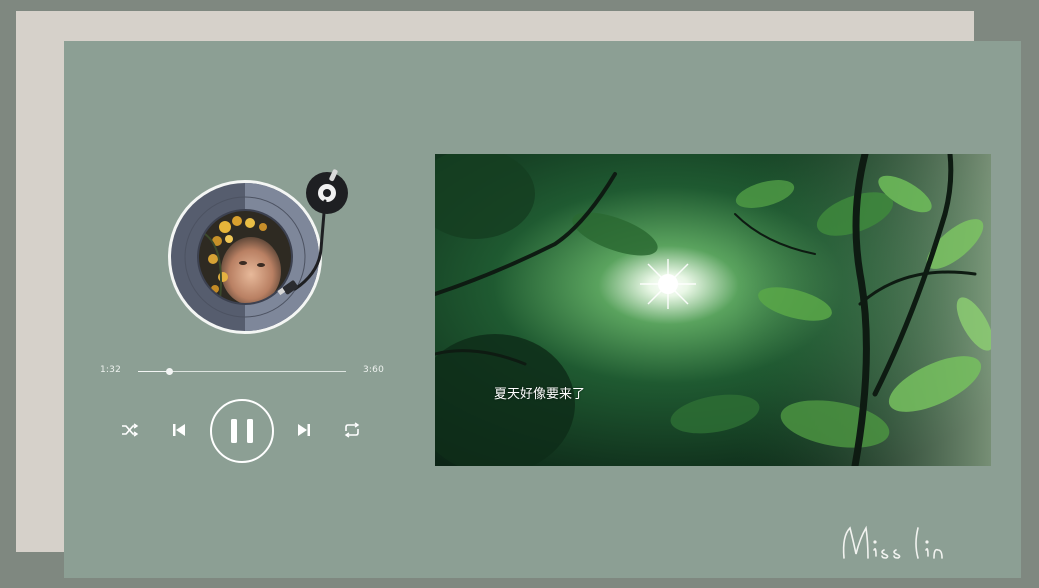 The width and height of the screenshot is (1039, 588). I want to click on progress-row: 1:32 3:60, so click(242, 372).